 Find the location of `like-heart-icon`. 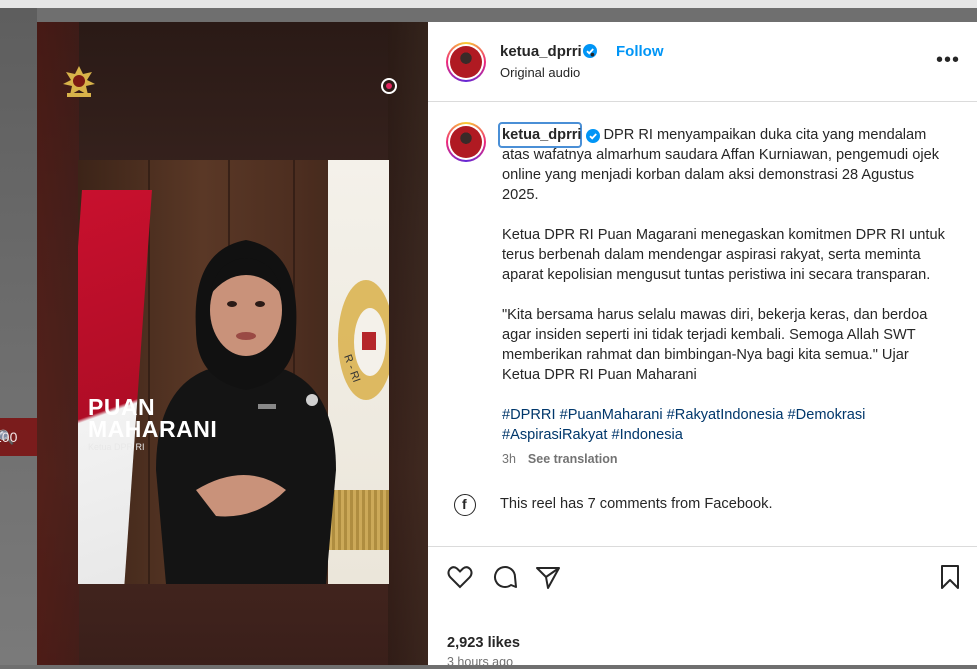

like-heart-icon is located at coordinates (460, 577).